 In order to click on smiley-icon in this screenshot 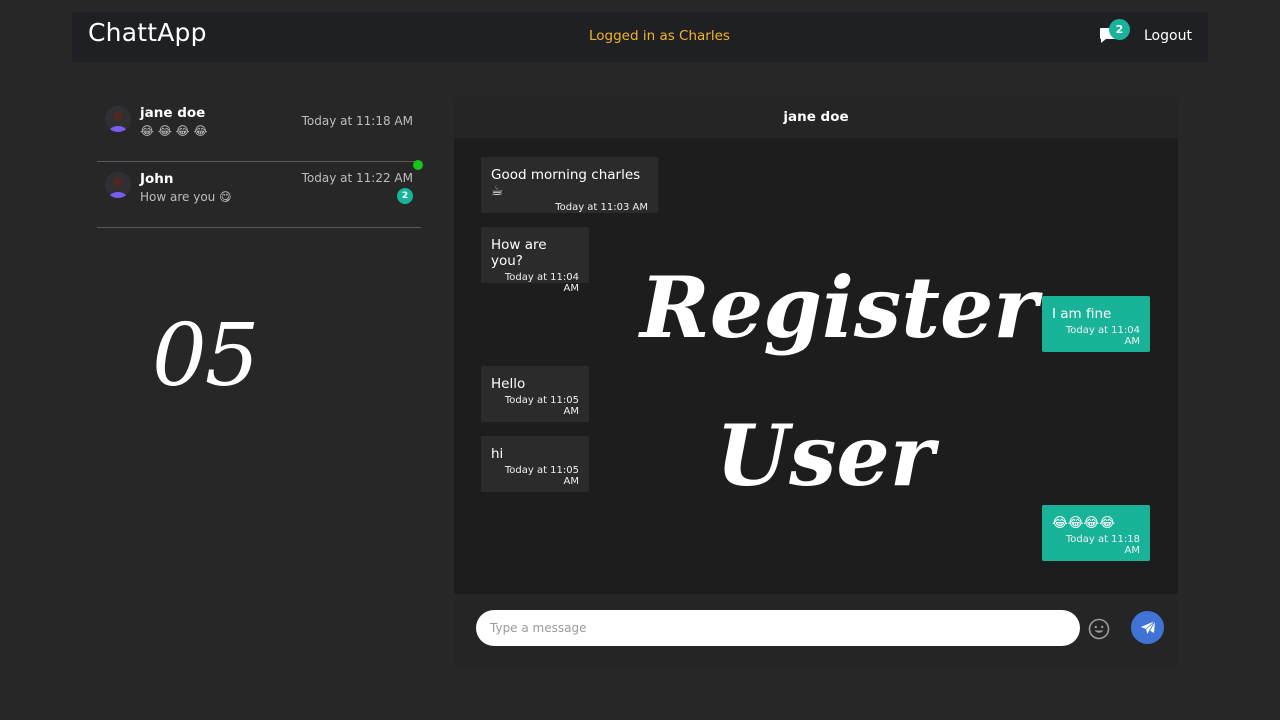, I will do `click(1099, 629)`.